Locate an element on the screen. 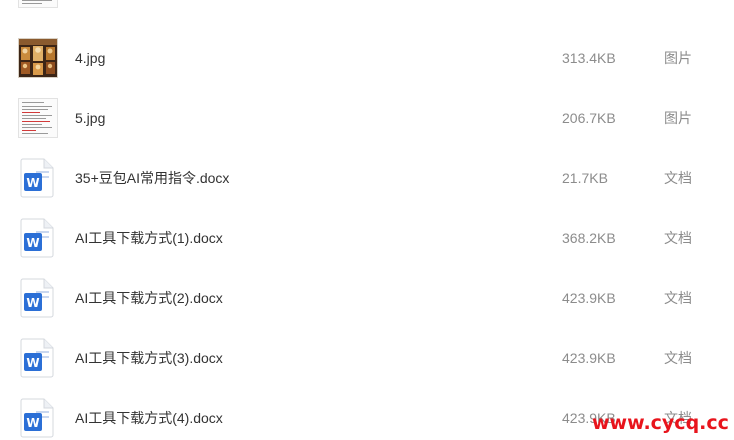 The image size is (734, 440). file-name: AI工具下载方式(4).docx is located at coordinates (149, 418).